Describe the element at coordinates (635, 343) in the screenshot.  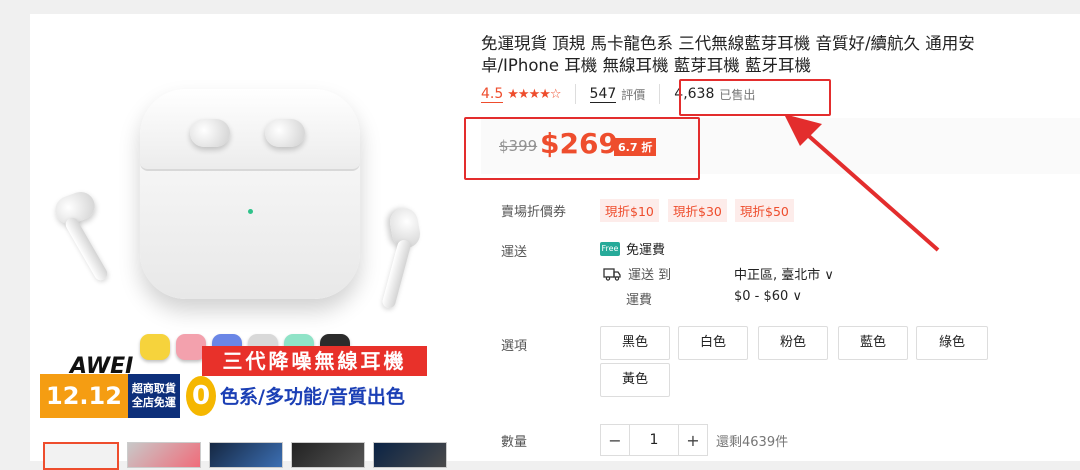
I see `option-black: 黑色` at that location.